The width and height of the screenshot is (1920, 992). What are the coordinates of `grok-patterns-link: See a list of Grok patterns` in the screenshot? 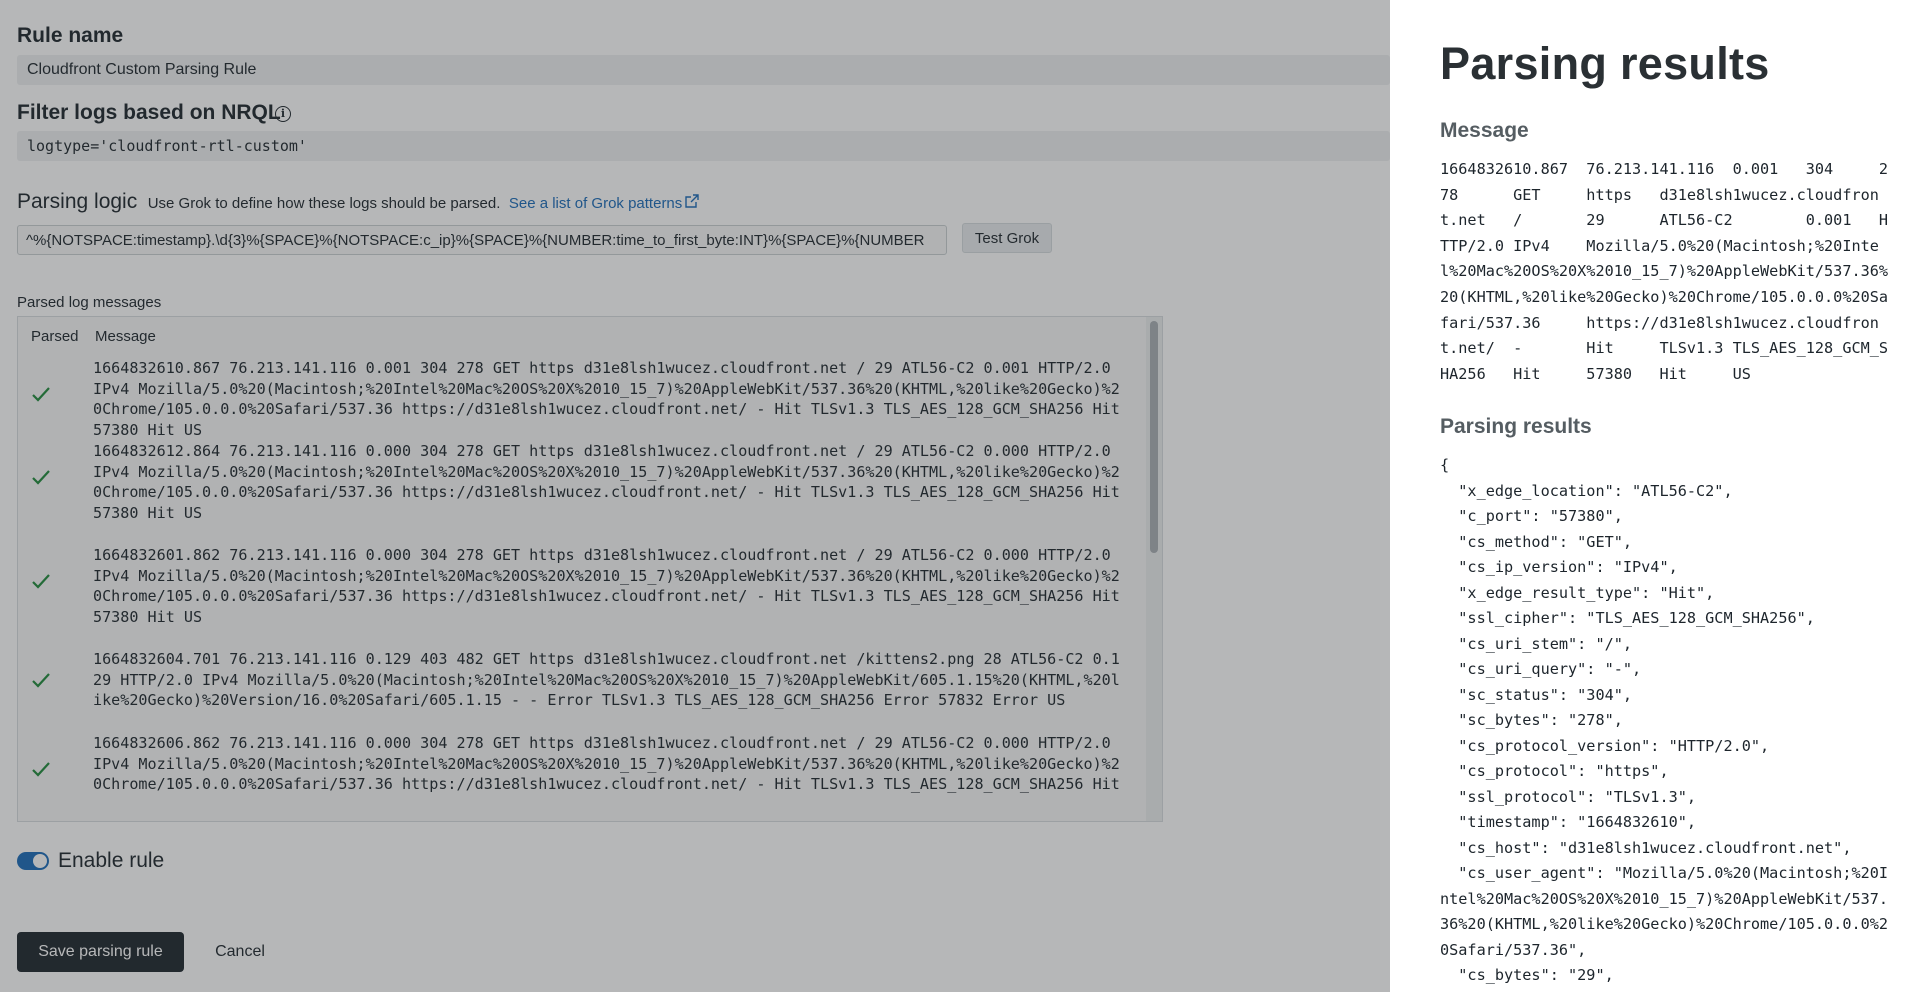 It's located at (604, 202).